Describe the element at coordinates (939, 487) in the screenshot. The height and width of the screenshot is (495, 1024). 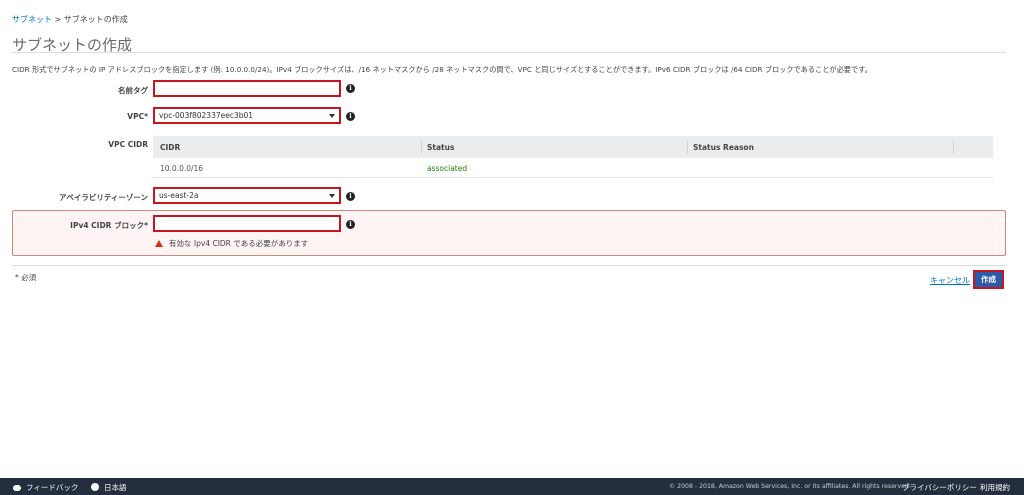
I see `privacy-policy-link: プライバシーポリシー` at that location.